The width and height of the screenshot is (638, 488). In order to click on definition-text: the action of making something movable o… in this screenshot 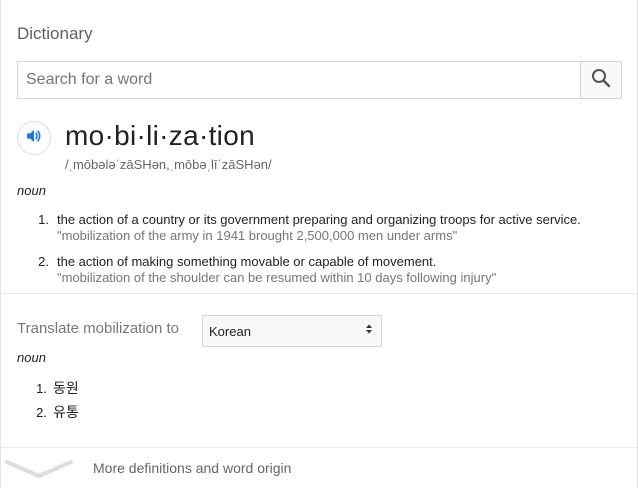, I will do `click(247, 261)`.